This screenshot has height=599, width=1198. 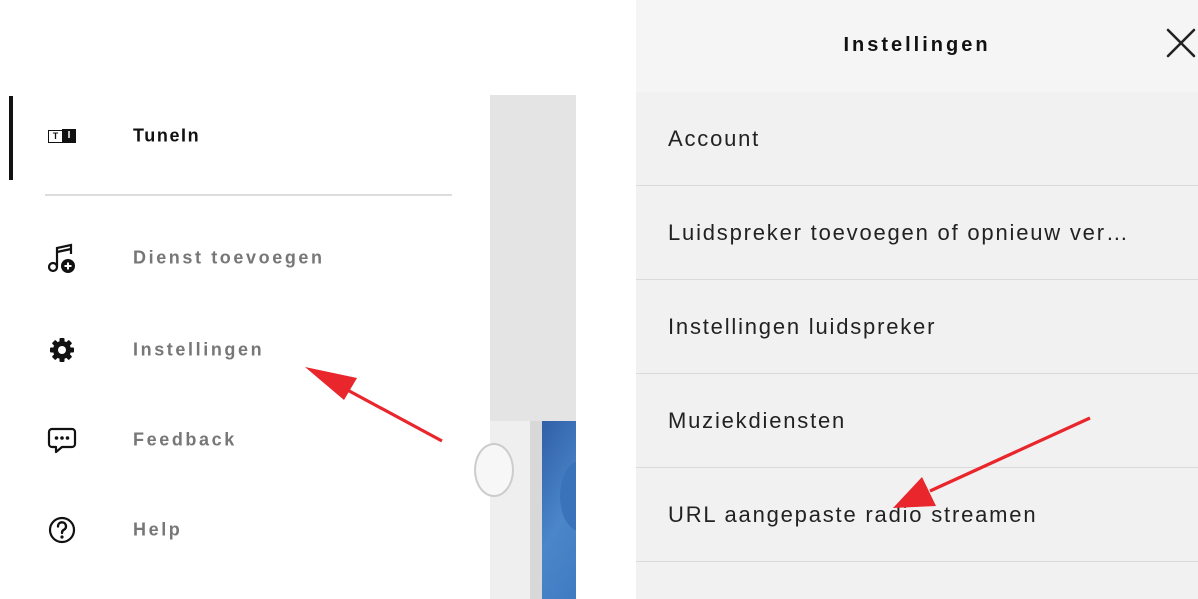 I want to click on sidebar-item-label: Instellingen, so click(x=199, y=349).